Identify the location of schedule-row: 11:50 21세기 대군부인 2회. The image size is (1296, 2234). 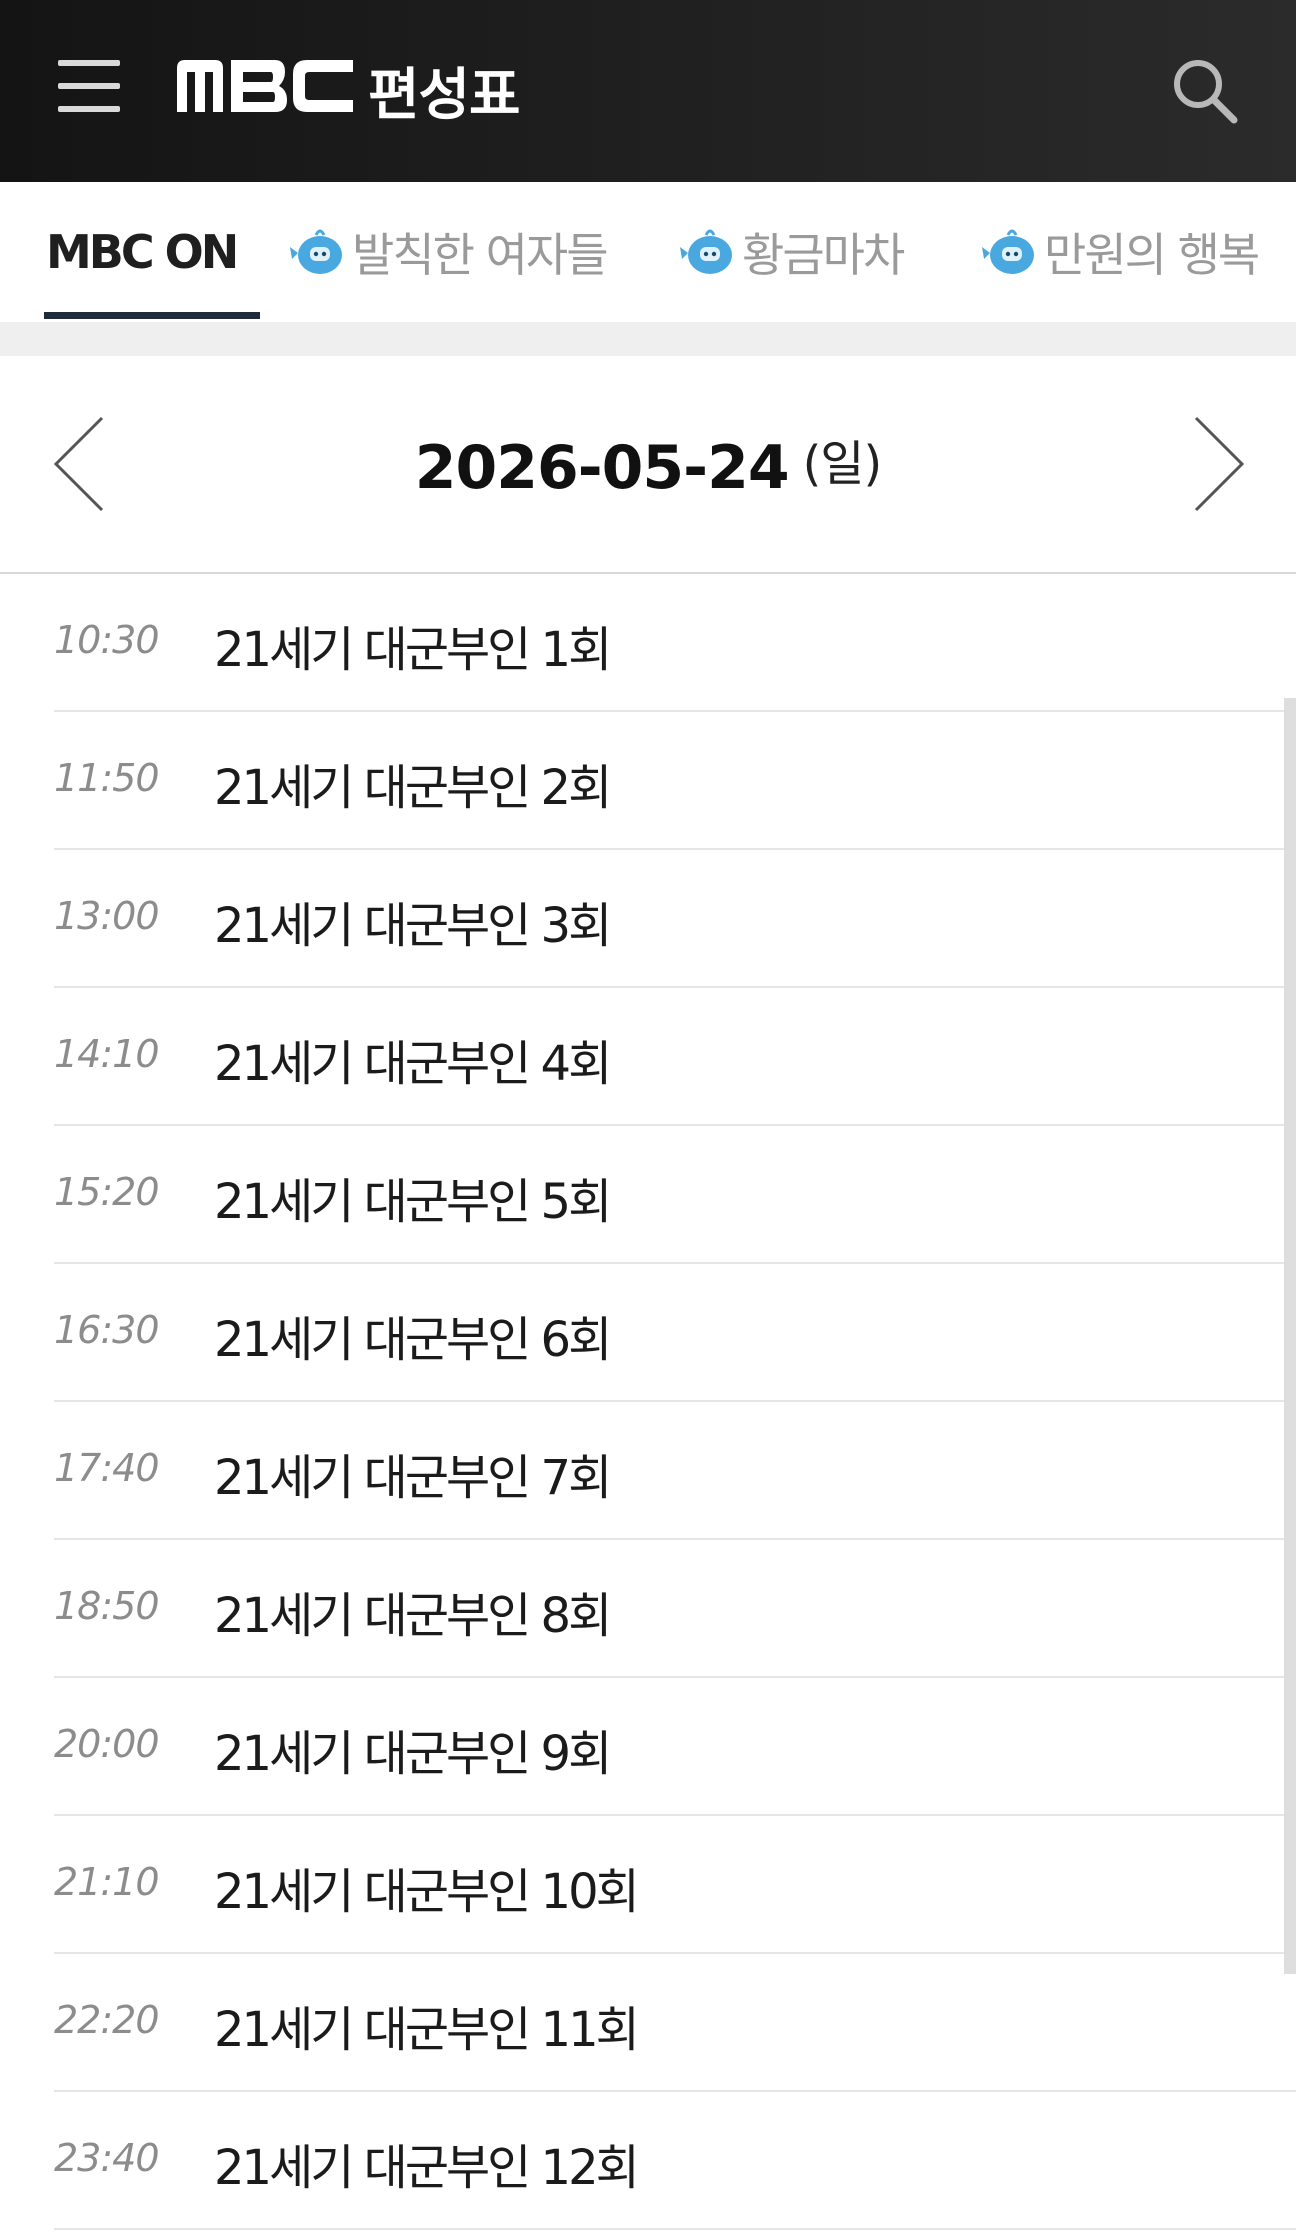
(675, 781).